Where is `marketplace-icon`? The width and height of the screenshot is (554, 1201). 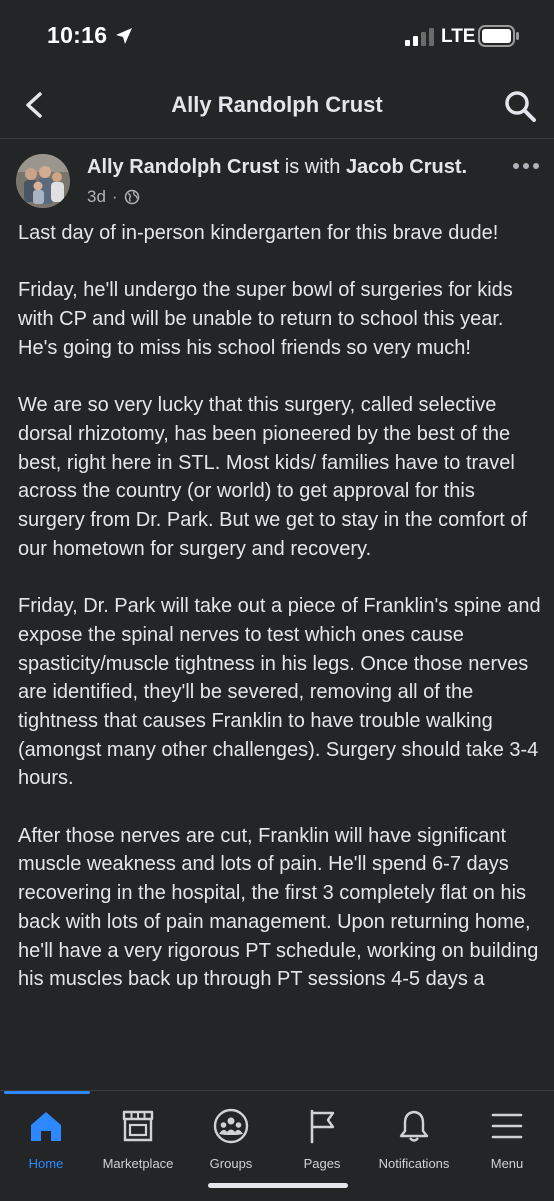 marketplace-icon is located at coordinates (138, 1126).